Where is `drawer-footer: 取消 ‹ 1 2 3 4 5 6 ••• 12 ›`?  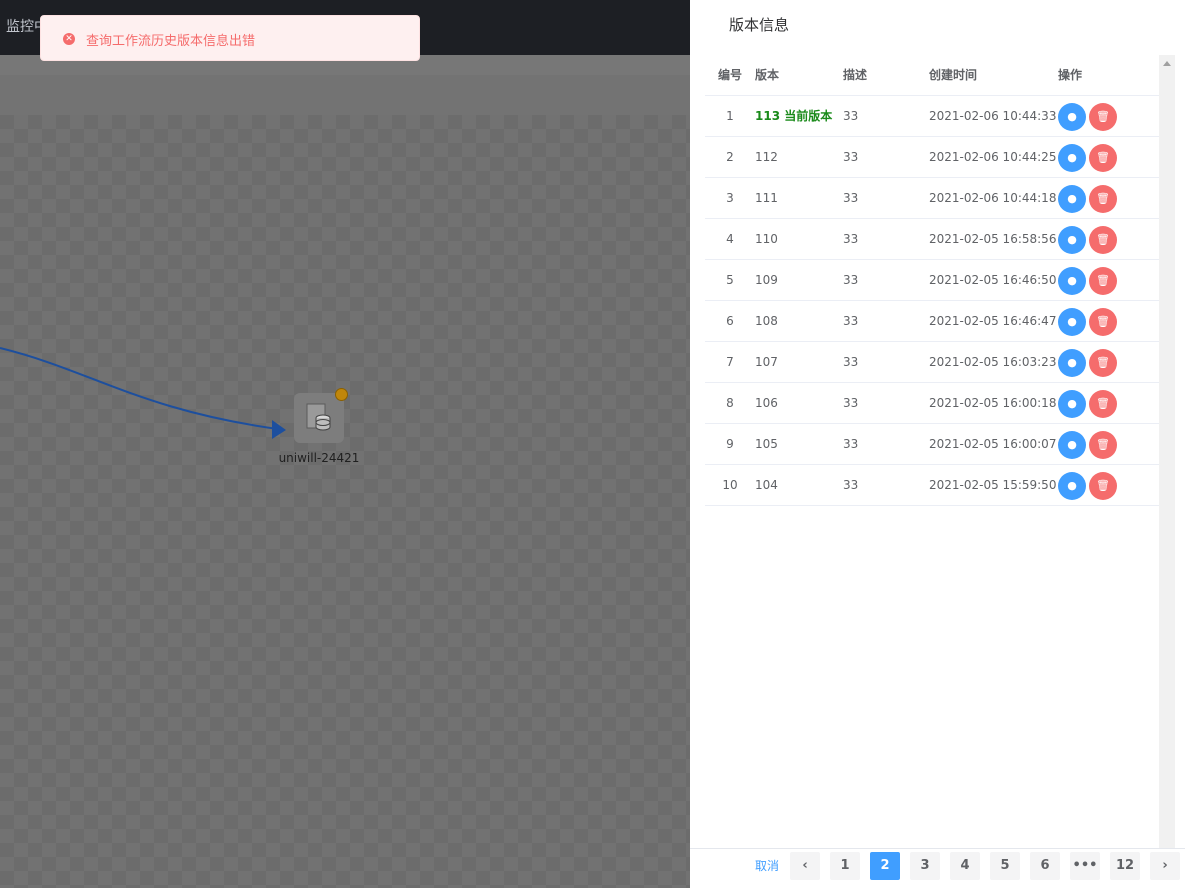
drawer-footer: 取消 ‹ 1 2 3 4 5 6 ••• 12 › is located at coordinates (937, 868).